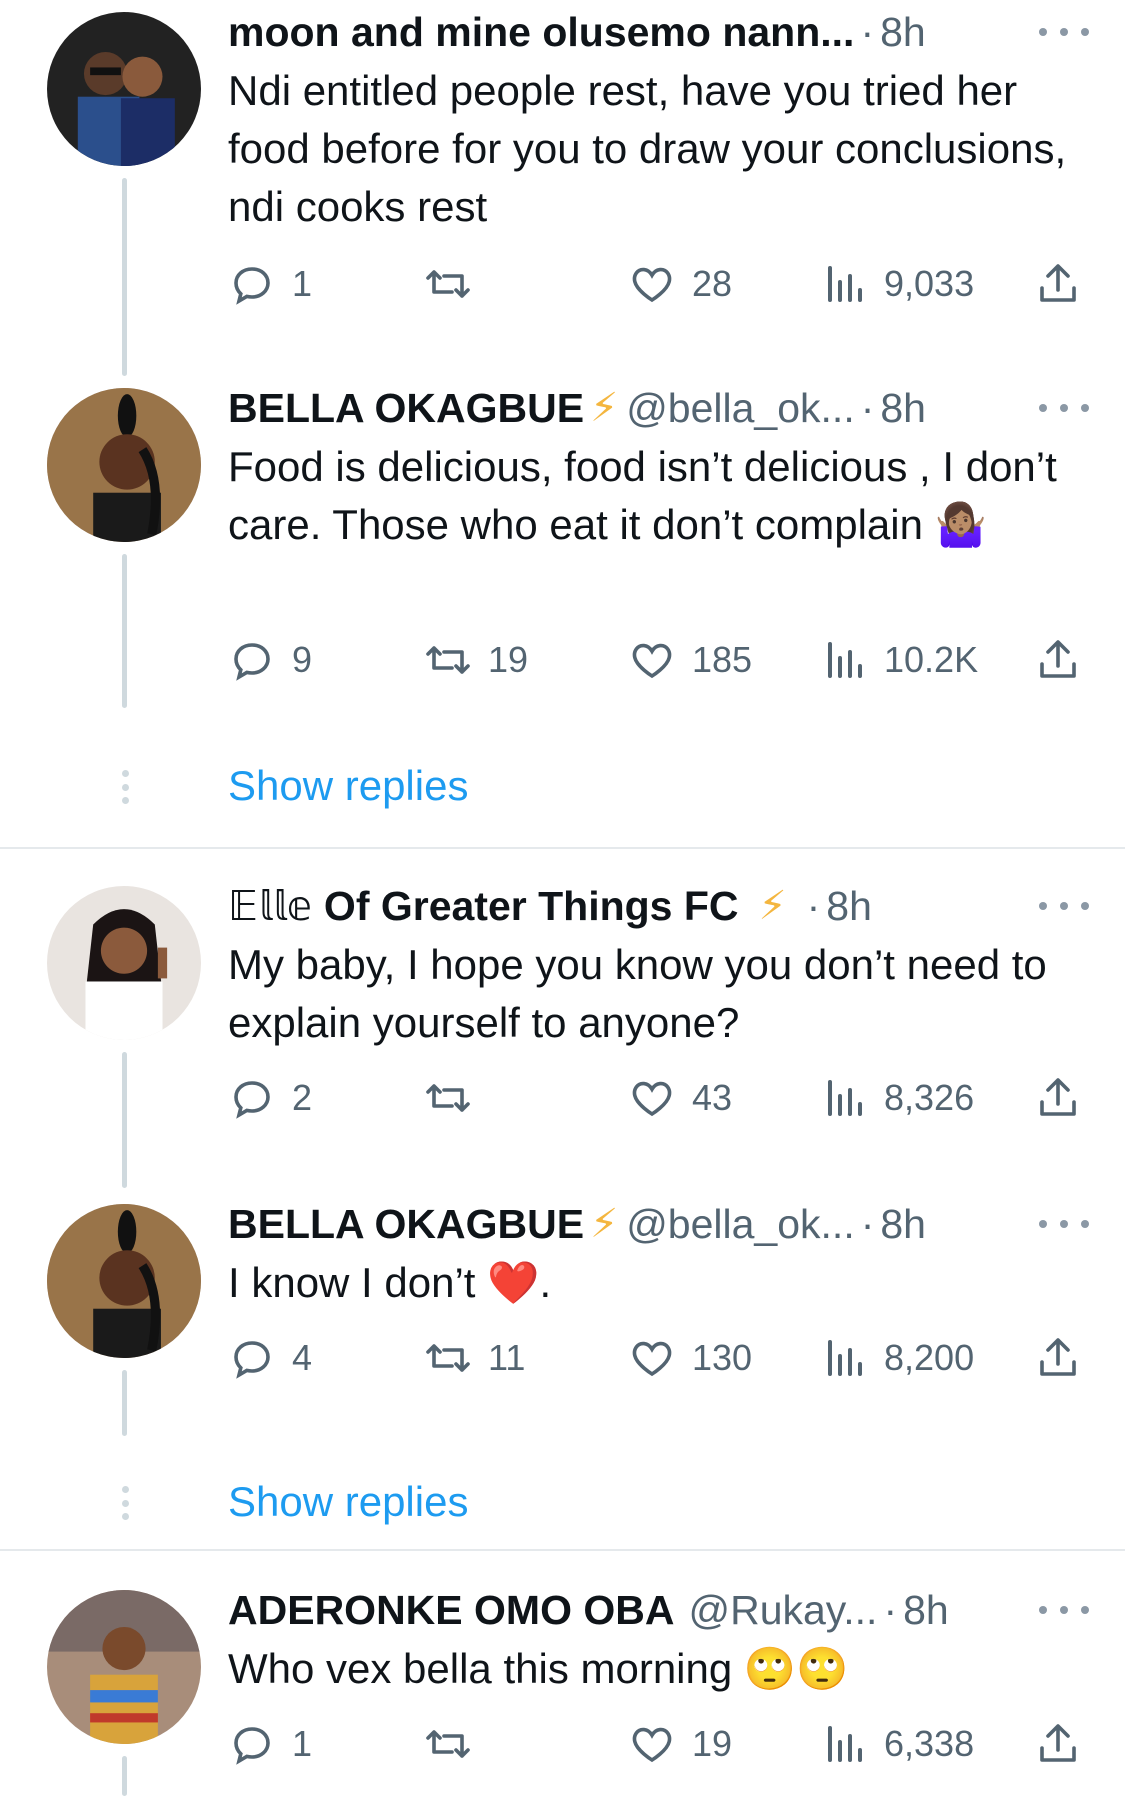 The image size is (1125, 1796). Describe the element at coordinates (931, 659) in the screenshot. I see `views-count: 10.2K` at that location.